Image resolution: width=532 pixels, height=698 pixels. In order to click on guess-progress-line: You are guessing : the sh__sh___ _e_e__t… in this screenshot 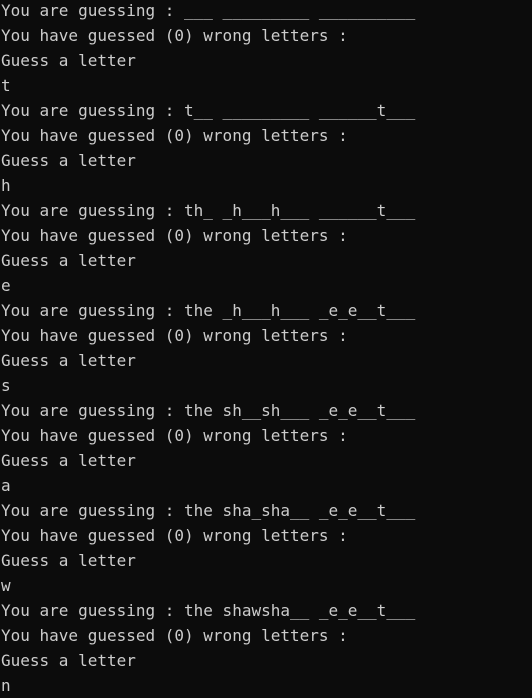, I will do `click(208, 410)`.